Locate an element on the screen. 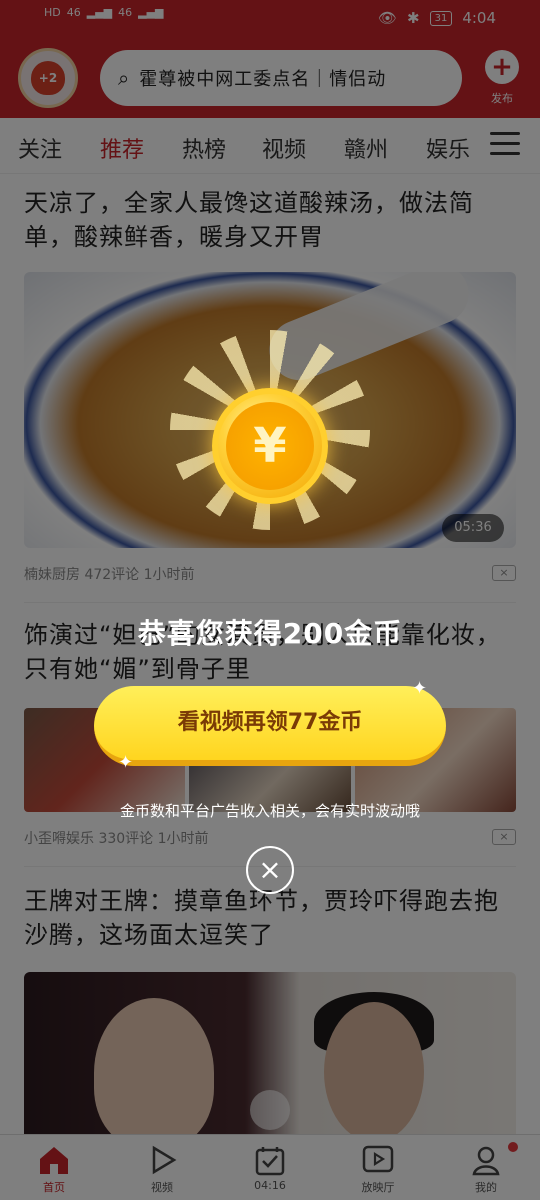  yuan-symbol: ¥ is located at coordinates (270, 446).